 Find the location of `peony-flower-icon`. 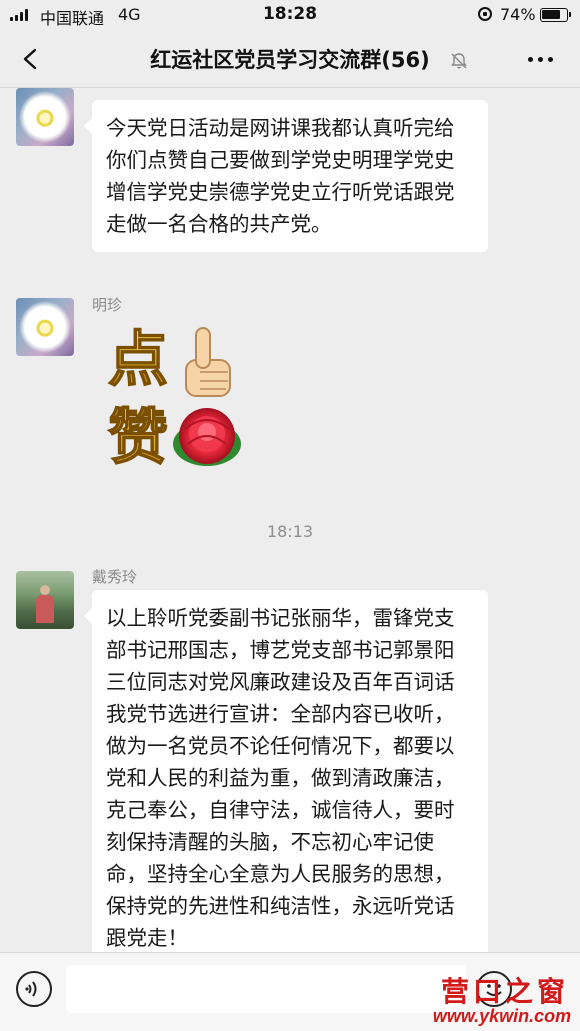

peony-flower-icon is located at coordinates (207, 437).